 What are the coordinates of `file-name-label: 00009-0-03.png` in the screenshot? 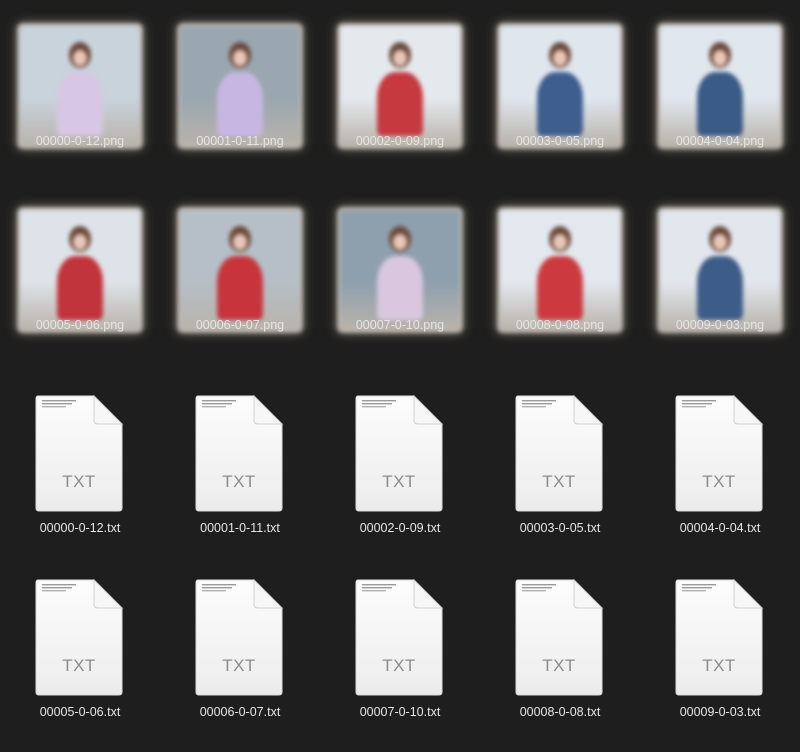 It's located at (720, 325).